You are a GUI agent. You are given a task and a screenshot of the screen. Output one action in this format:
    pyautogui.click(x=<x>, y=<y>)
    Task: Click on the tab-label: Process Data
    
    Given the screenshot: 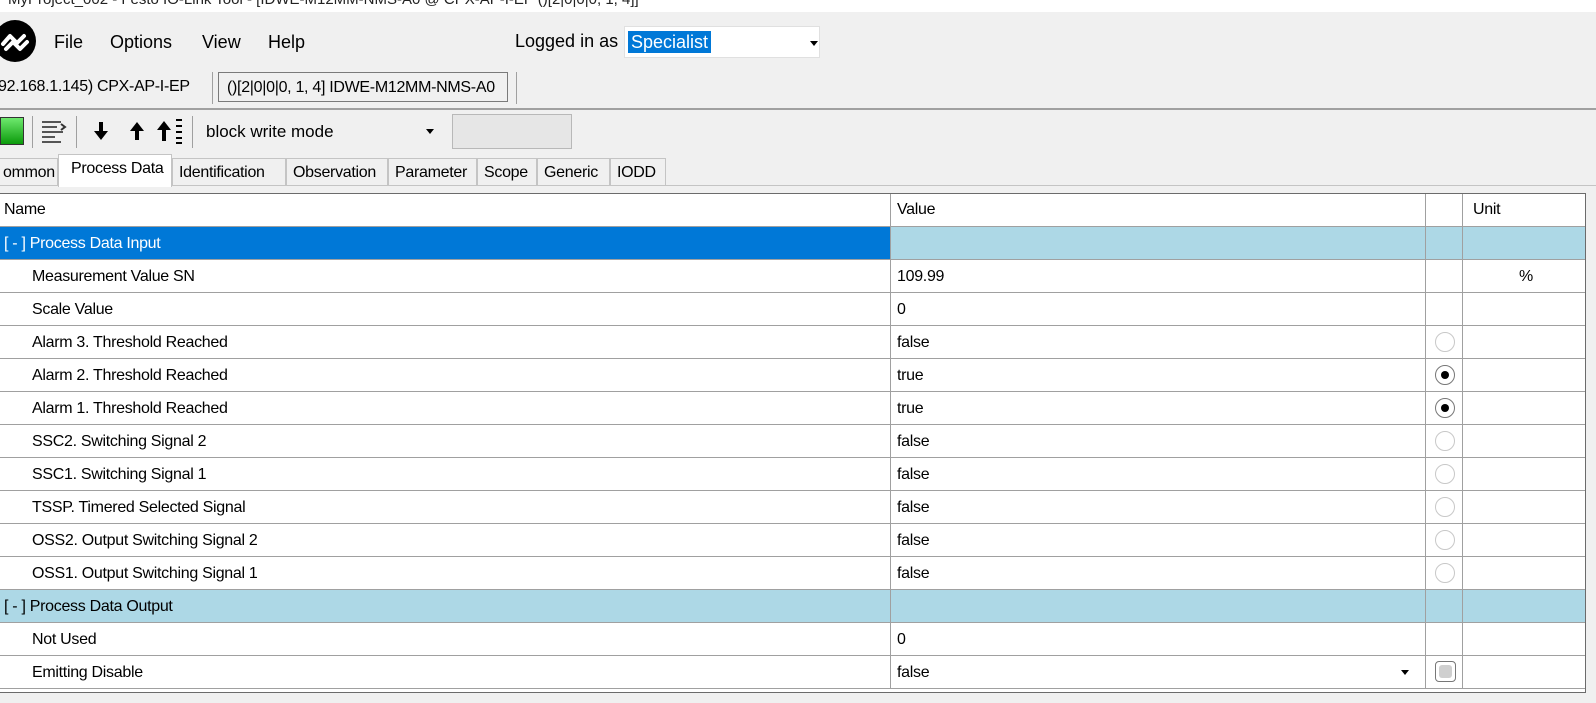 What is the action you would take?
    pyautogui.click(x=117, y=168)
    